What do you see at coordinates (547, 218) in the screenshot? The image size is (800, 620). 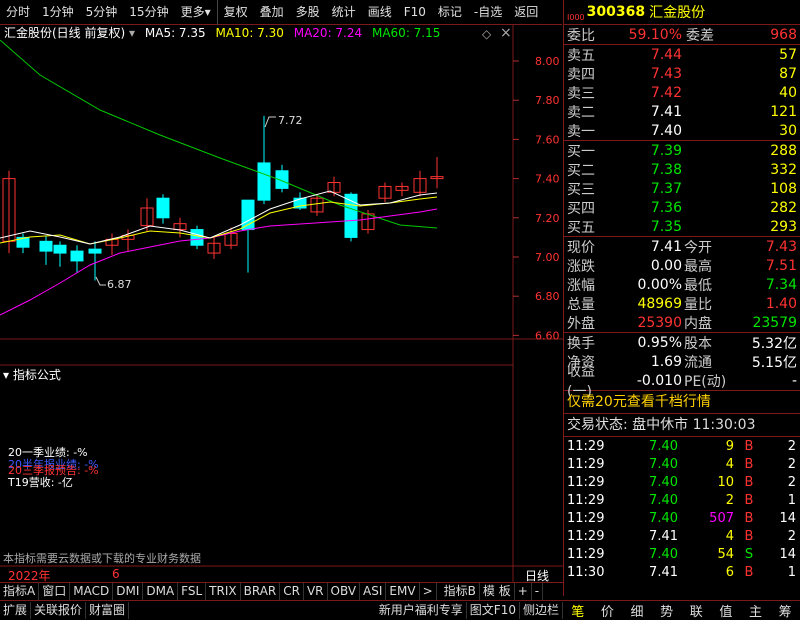 I see `price-tick-label: 7.20` at bounding box center [547, 218].